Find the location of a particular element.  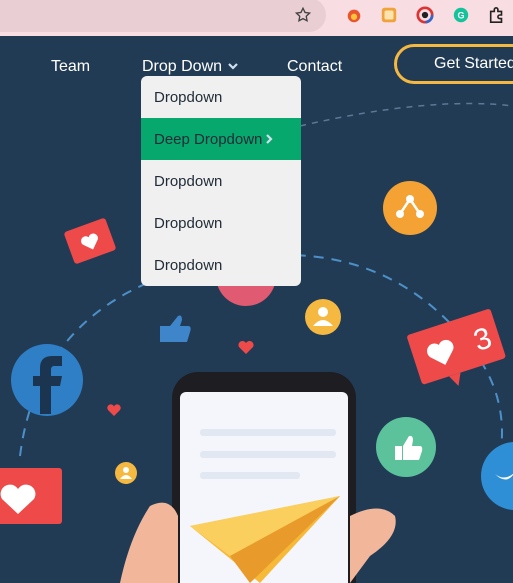

svg-text: G is located at coordinates (460, 16).